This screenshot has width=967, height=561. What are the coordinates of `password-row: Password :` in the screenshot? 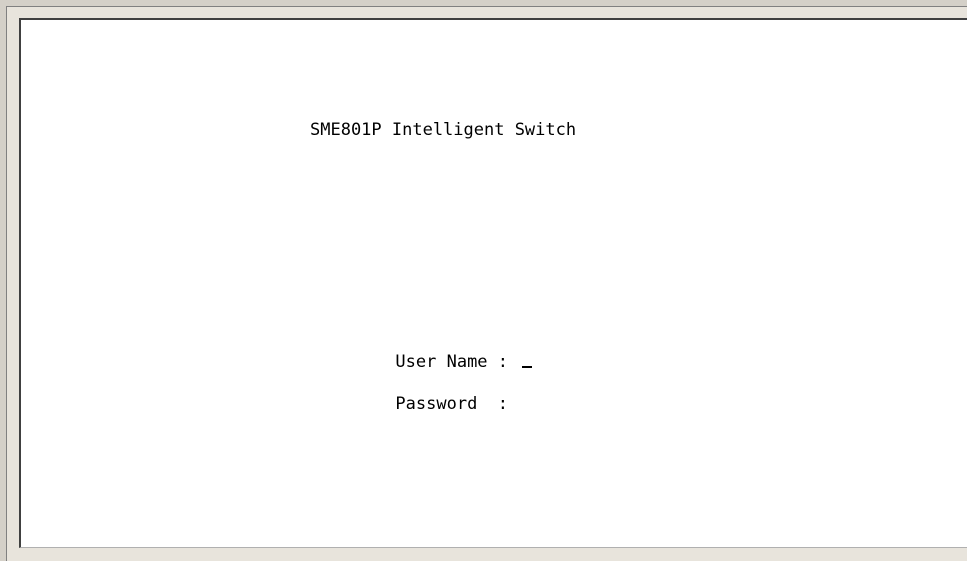 It's located at (426, 404).